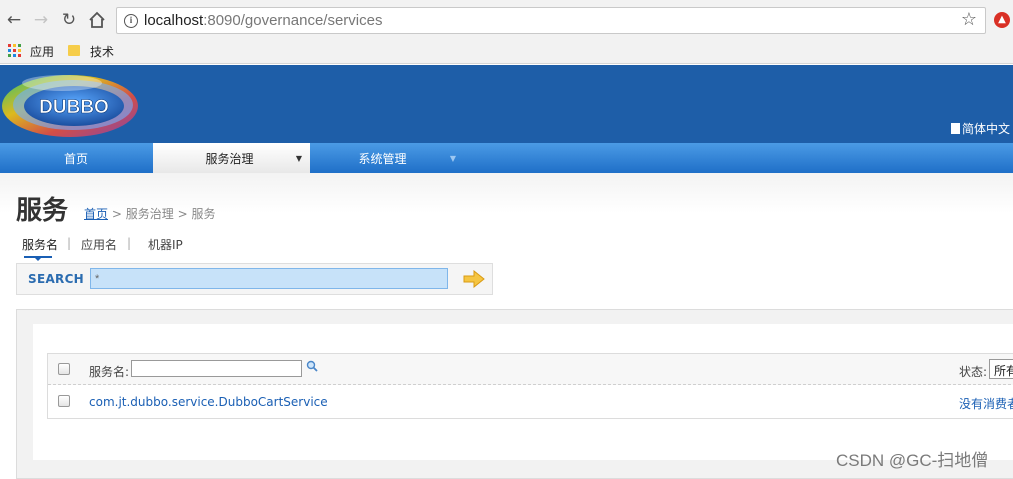 The width and height of the screenshot is (1013, 479). Describe the element at coordinates (551, 20) in the screenshot. I see `address-bar: i localhost:8090/governance/services ☆` at that location.